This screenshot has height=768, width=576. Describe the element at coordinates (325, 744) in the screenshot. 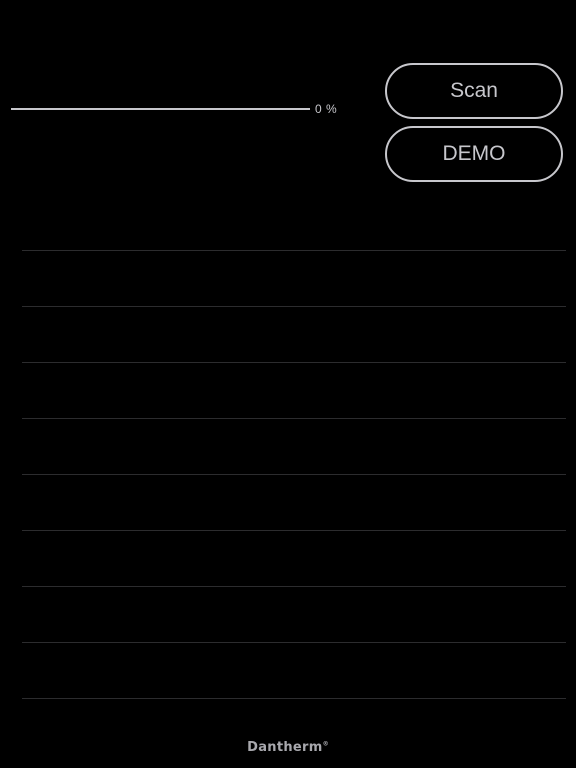

I see `logo-registered-mark: ®` at that location.